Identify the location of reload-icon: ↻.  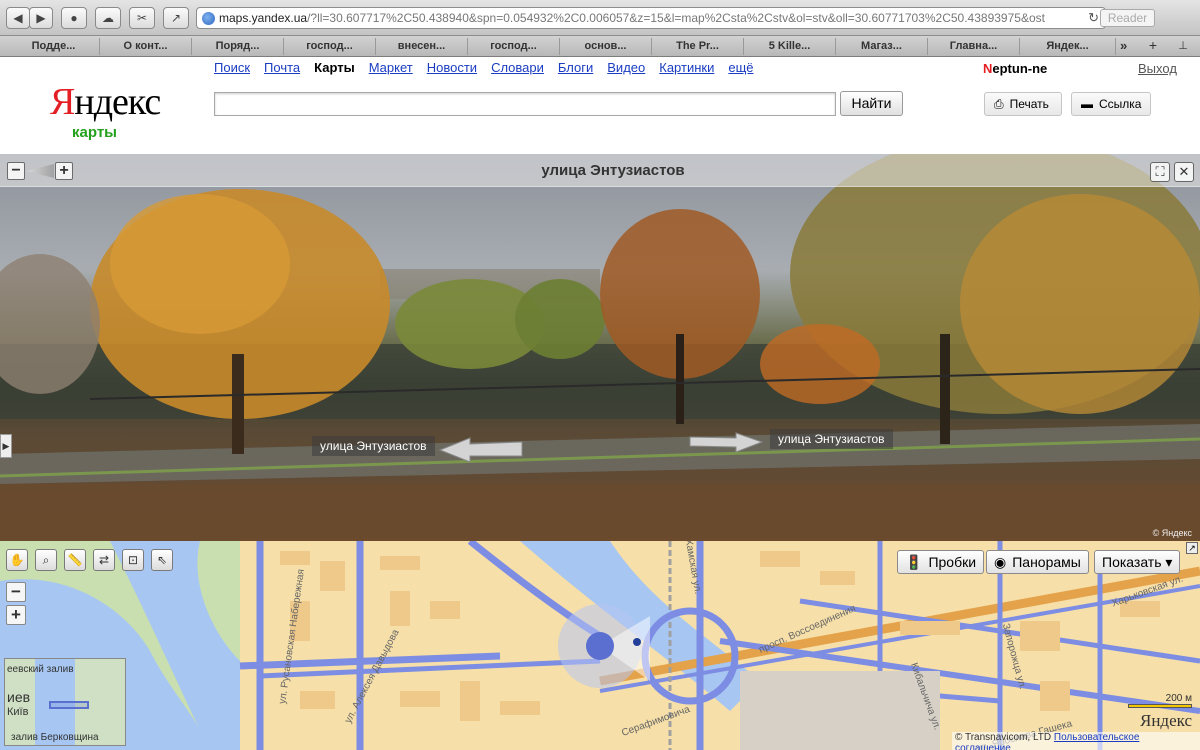
(1093, 18).